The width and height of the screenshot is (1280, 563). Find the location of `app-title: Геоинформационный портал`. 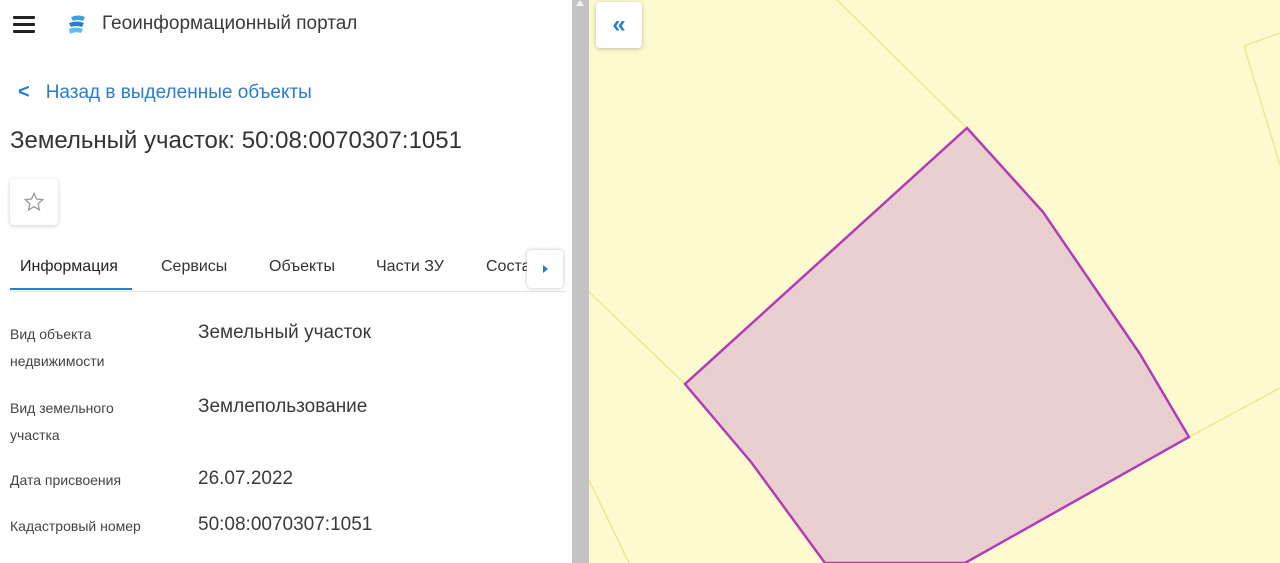

app-title: Геоинформационный портал is located at coordinates (230, 23).